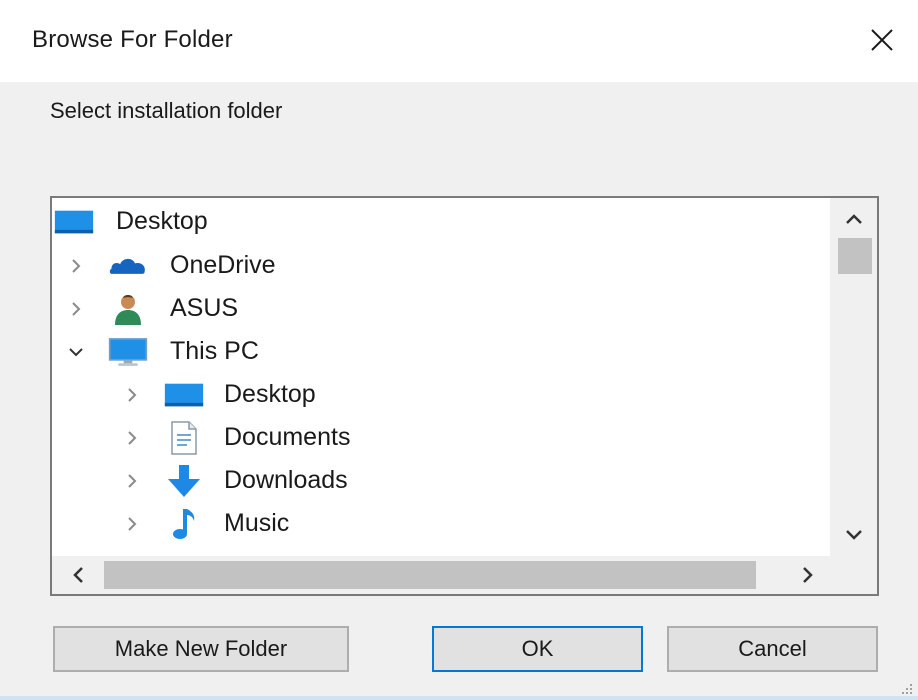 The width and height of the screenshot is (918, 700). I want to click on scroll-up-button, so click(853, 219).